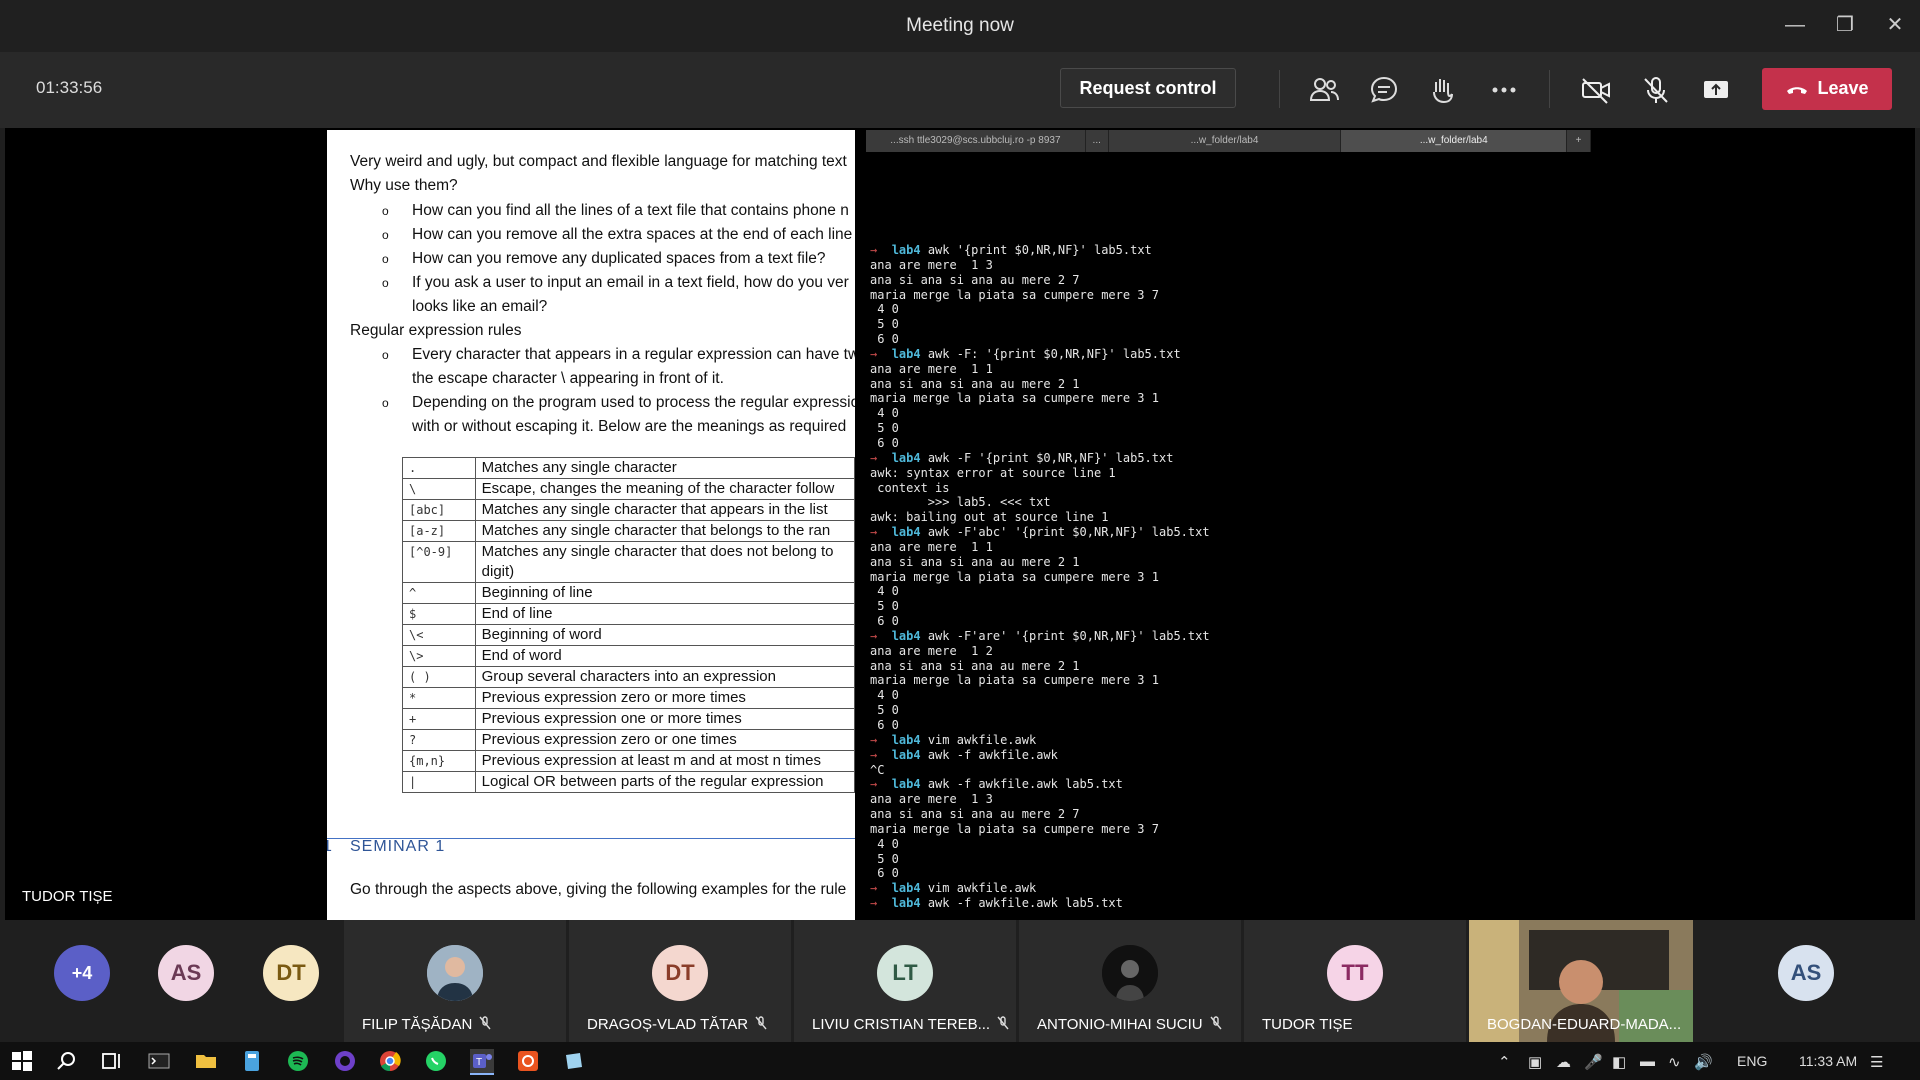 The height and width of the screenshot is (1080, 1920). What do you see at coordinates (1716, 90) in the screenshot?
I see `share-screen-icon` at bounding box center [1716, 90].